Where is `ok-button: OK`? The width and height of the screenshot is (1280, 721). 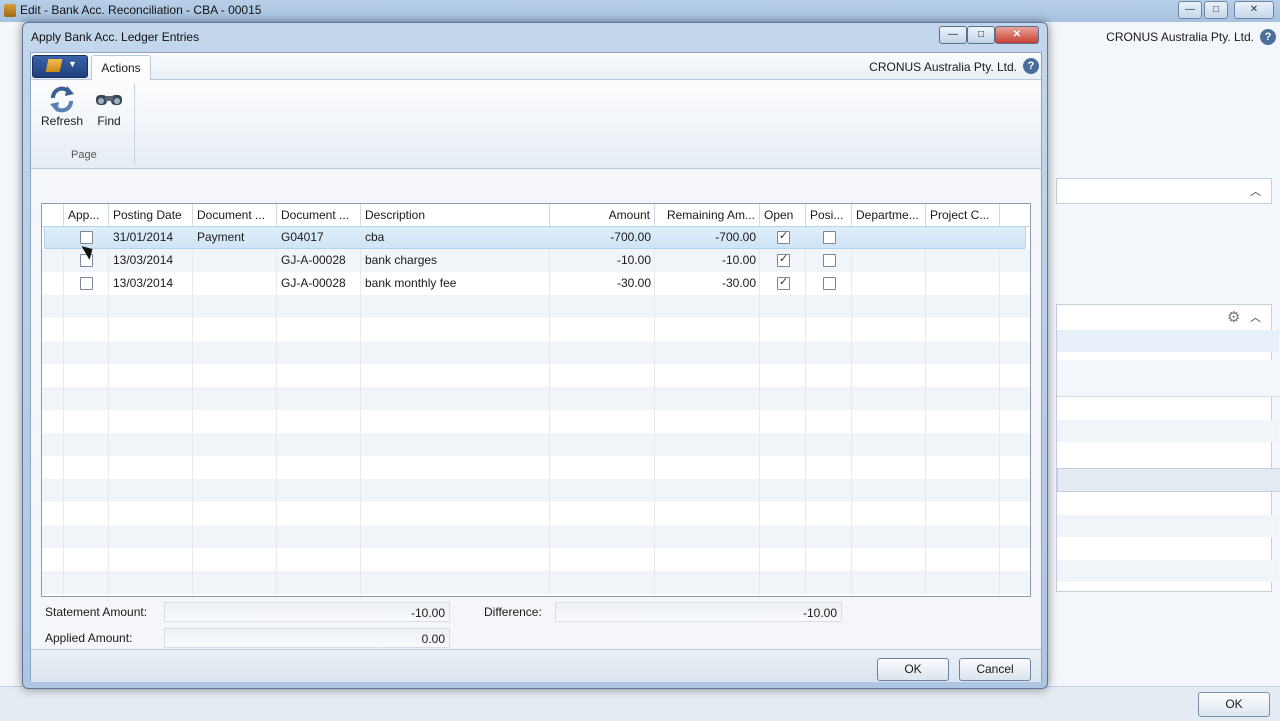 ok-button: OK is located at coordinates (913, 669).